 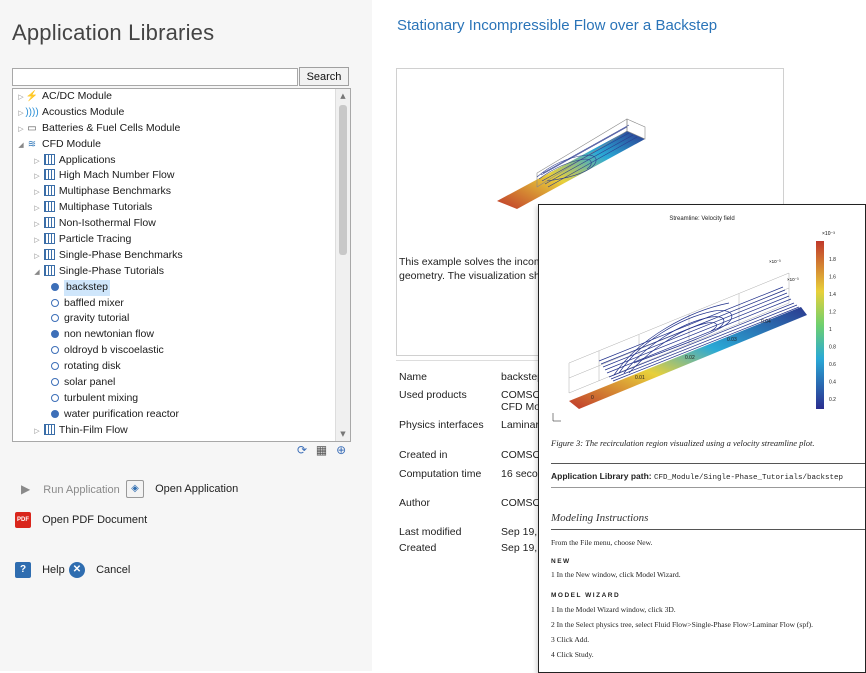 I want to click on colorbar, so click(x=820, y=325).